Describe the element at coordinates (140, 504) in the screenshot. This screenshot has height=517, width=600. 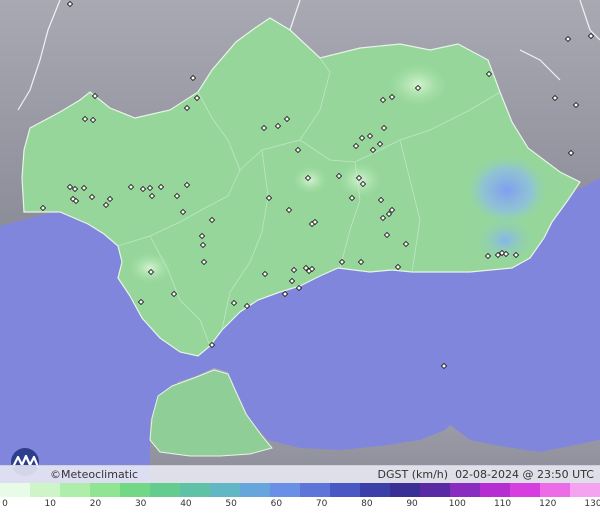
I see `legend-tick-label: 30` at that location.